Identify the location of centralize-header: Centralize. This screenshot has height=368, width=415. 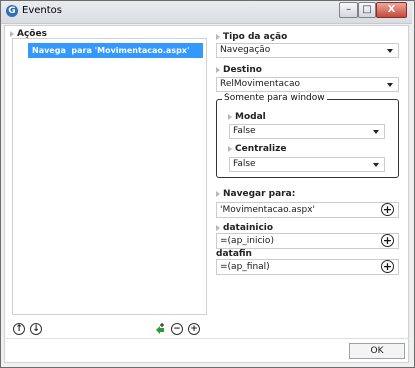
(257, 149).